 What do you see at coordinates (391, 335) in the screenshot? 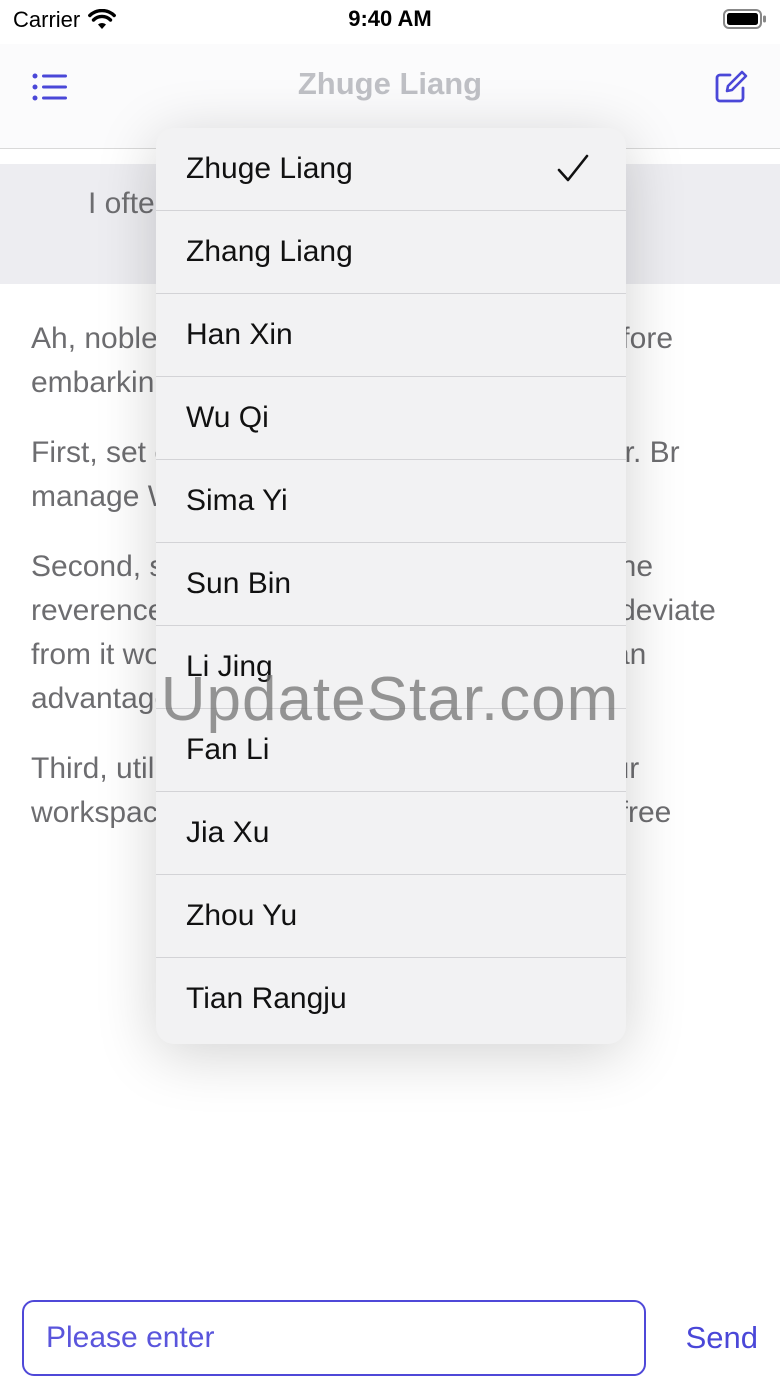
I see `dropdown-item-han-xin: Han Xin` at bounding box center [391, 335].